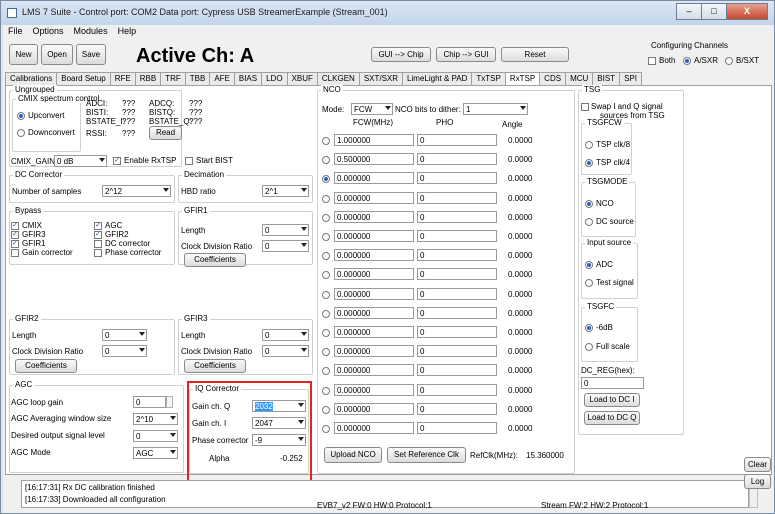 The height and width of the screenshot is (514, 775). I want to click on bypass-gain-corrector-checkbox, so click(15, 253).